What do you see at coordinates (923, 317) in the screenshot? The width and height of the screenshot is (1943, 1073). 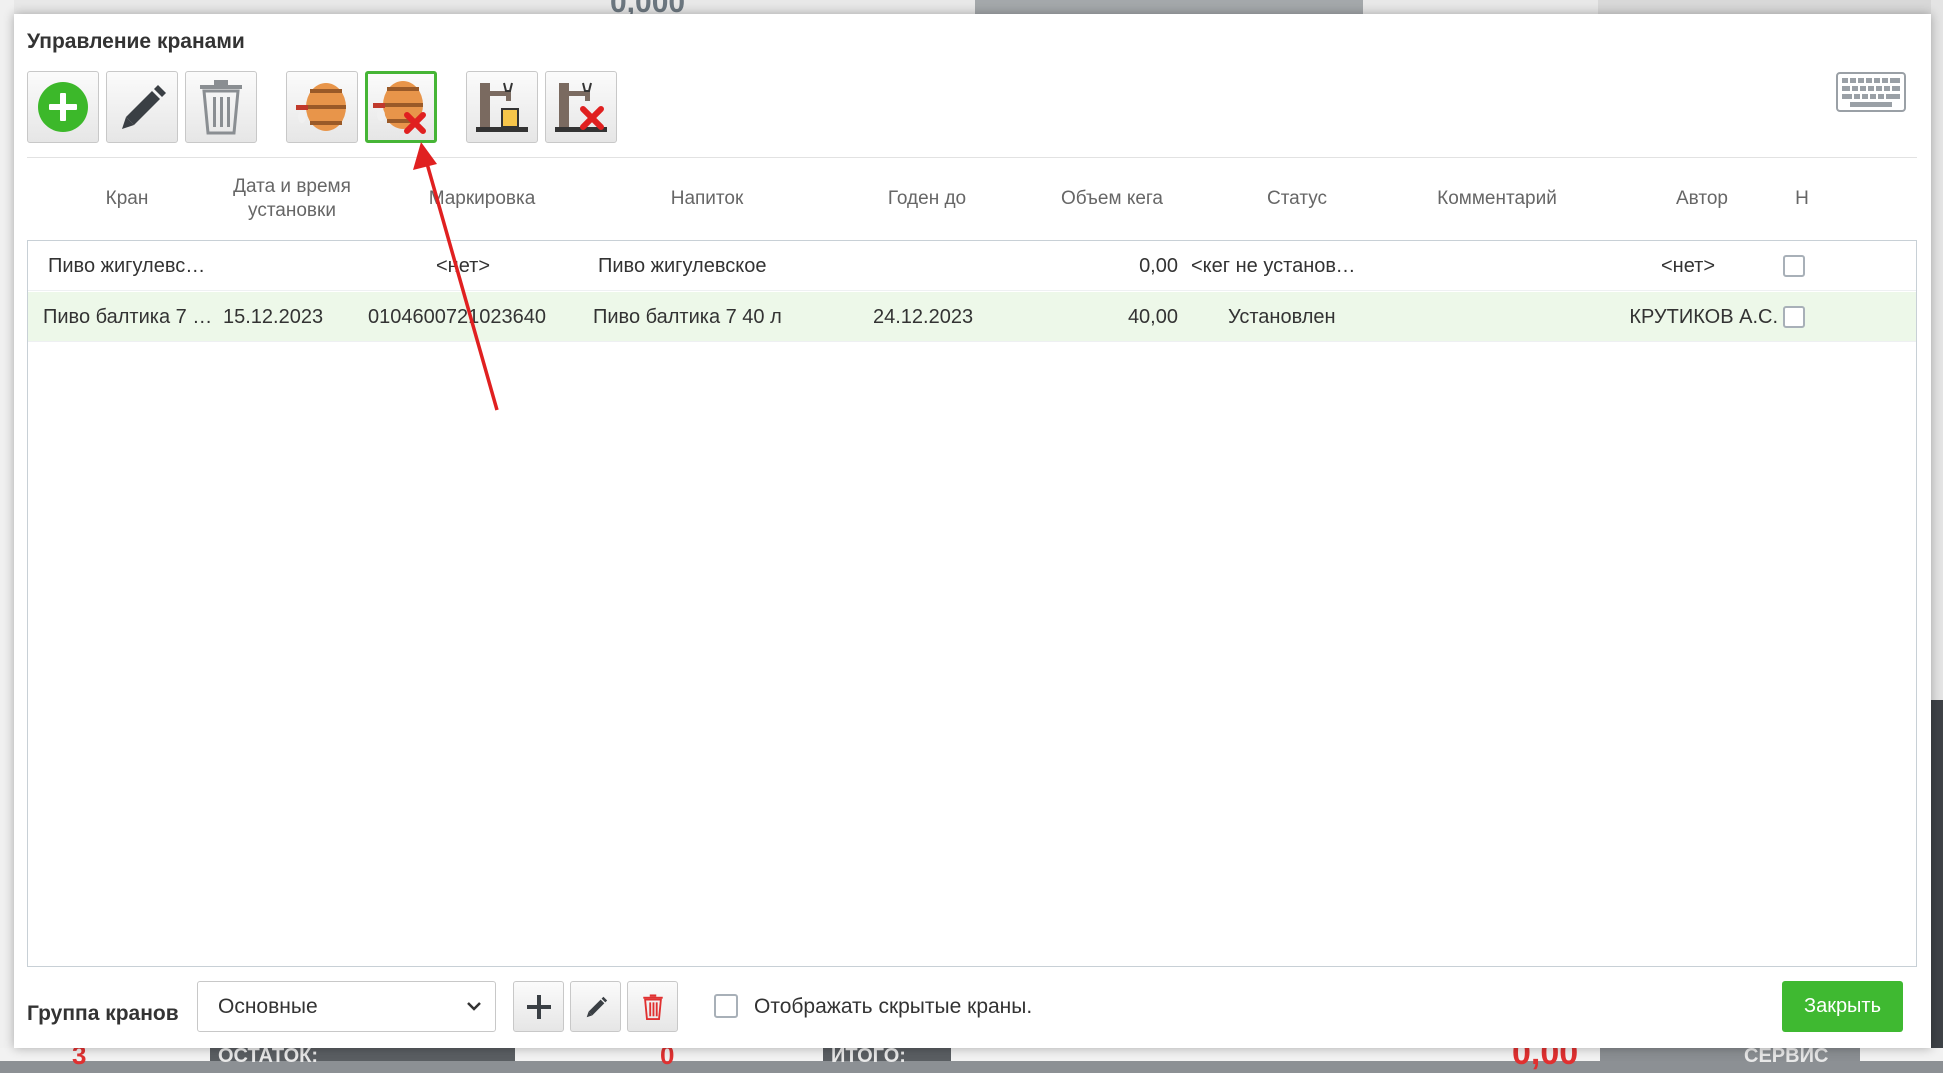 I see `cell-expires: 24.12.2023` at bounding box center [923, 317].